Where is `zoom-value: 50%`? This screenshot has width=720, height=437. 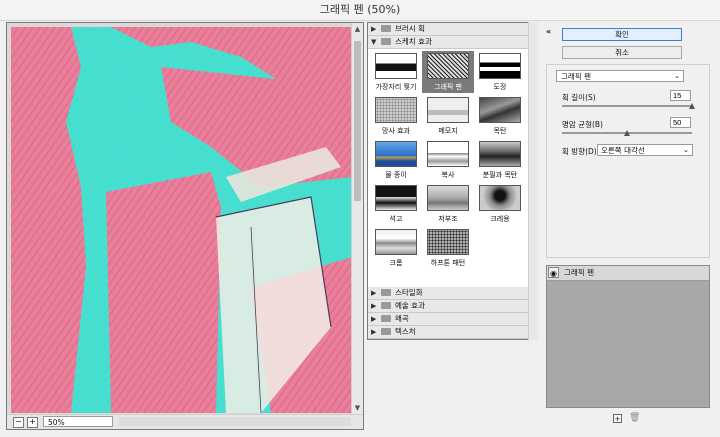 zoom-value: 50% is located at coordinates (56, 422).